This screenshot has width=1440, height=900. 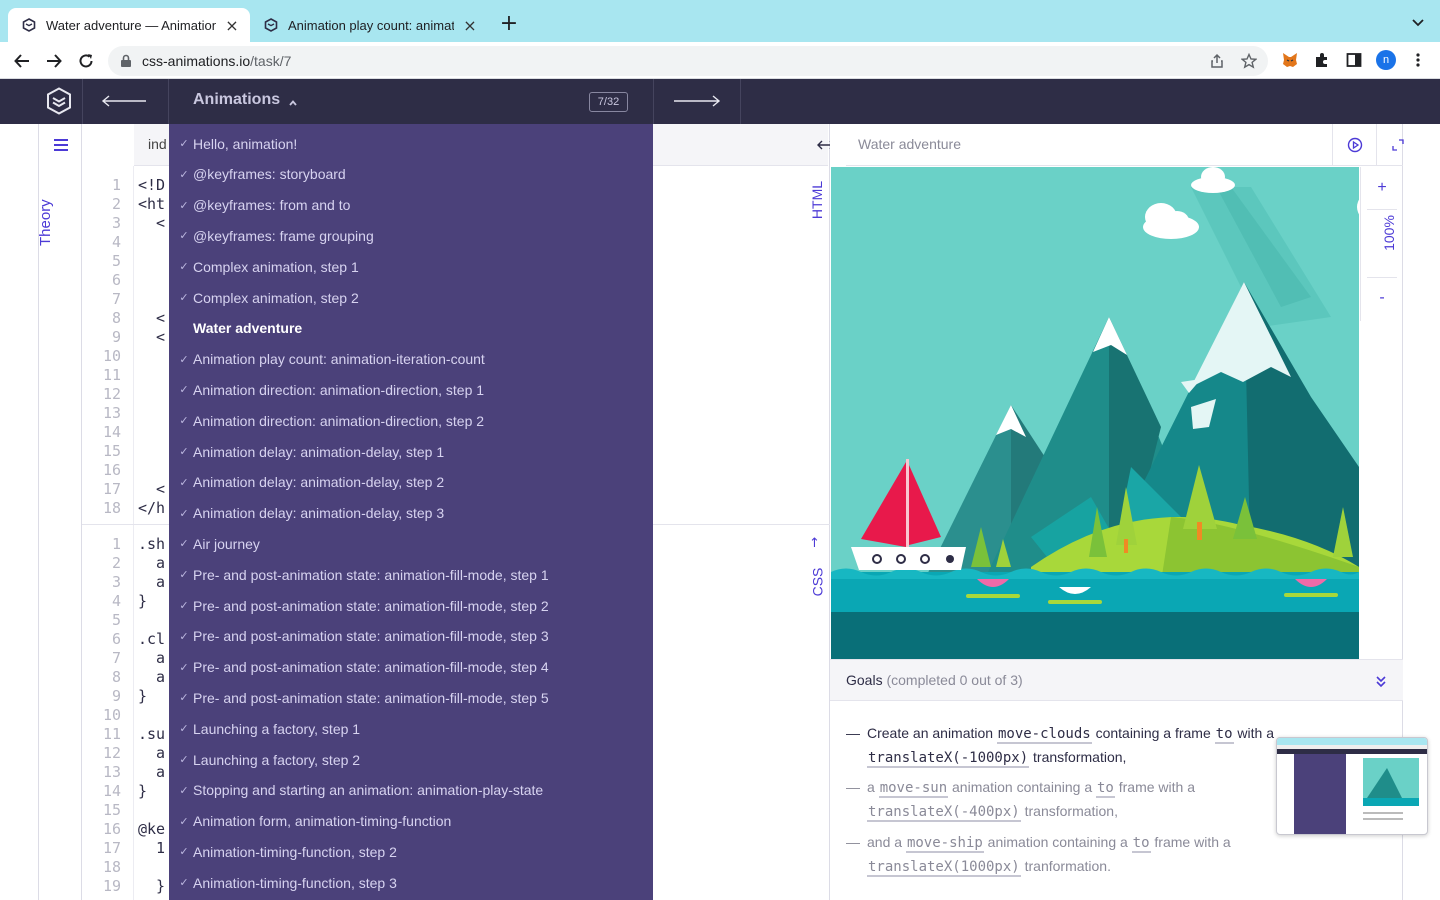 What do you see at coordinates (688, 61) in the screenshot?
I see `address-bar: css-animations.io/task/7` at bounding box center [688, 61].